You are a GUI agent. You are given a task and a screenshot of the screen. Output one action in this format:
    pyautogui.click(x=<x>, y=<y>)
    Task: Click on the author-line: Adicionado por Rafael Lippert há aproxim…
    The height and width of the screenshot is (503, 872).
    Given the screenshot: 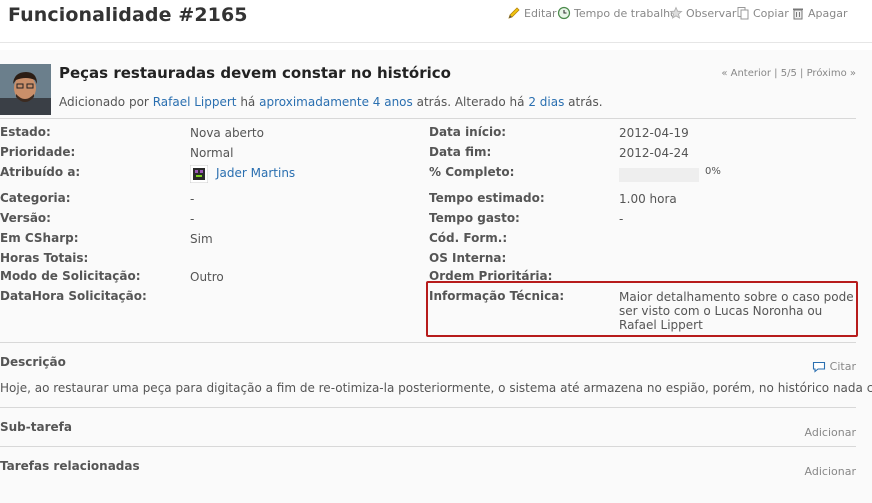 What is the action you would take?
    pyautogui.click(x=331, y=102)
    